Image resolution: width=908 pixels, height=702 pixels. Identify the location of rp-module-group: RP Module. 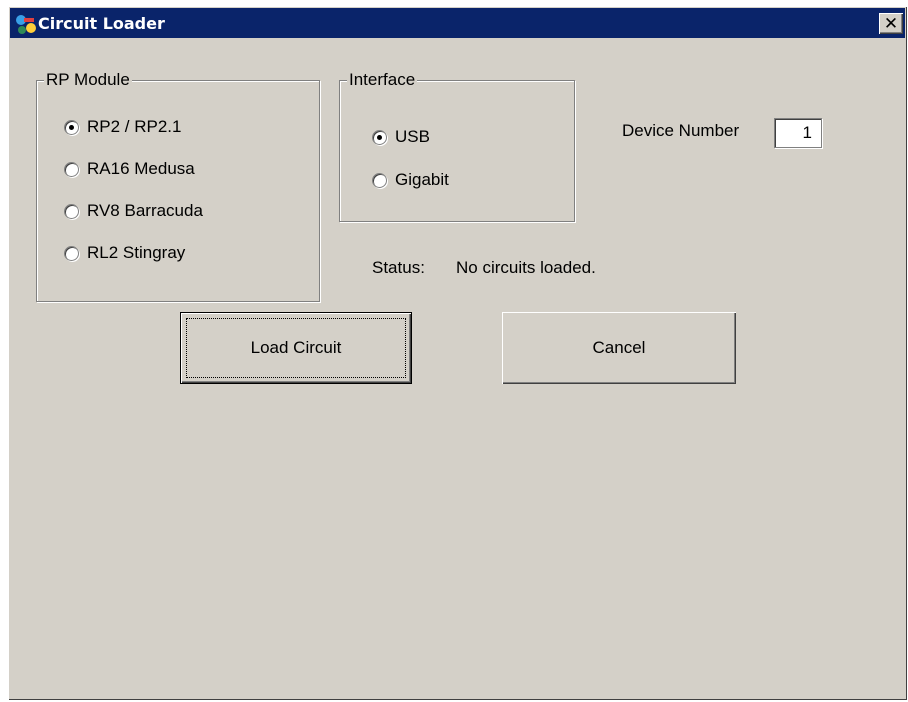
(178, 186).